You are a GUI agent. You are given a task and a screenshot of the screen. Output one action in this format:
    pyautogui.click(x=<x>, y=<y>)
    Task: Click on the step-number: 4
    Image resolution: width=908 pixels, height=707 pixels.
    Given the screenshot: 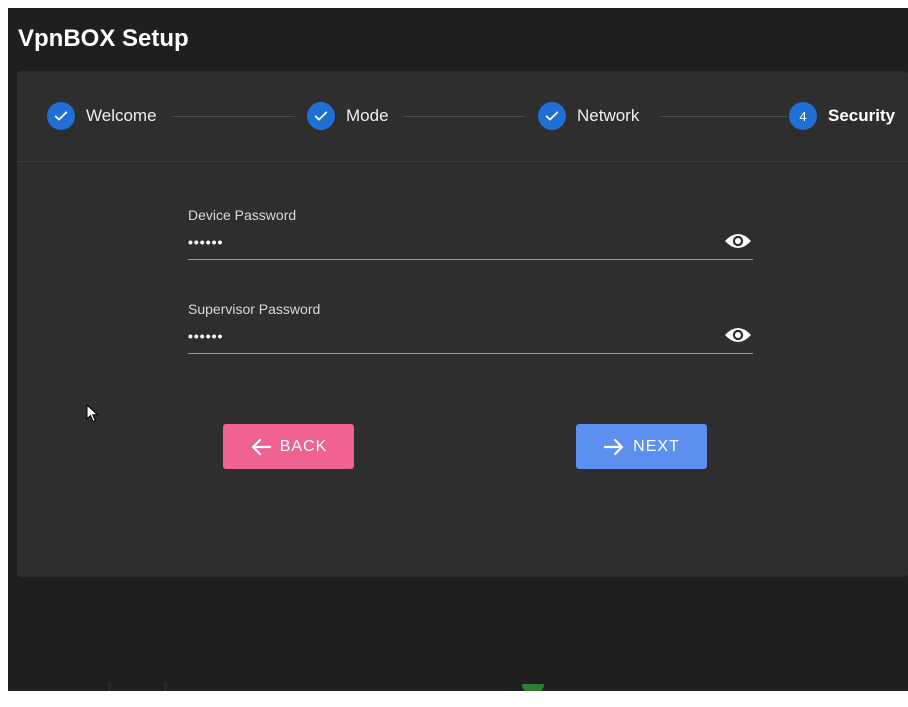 What is the action you would take?
    pyautogui.click(x=803, y=116)
    